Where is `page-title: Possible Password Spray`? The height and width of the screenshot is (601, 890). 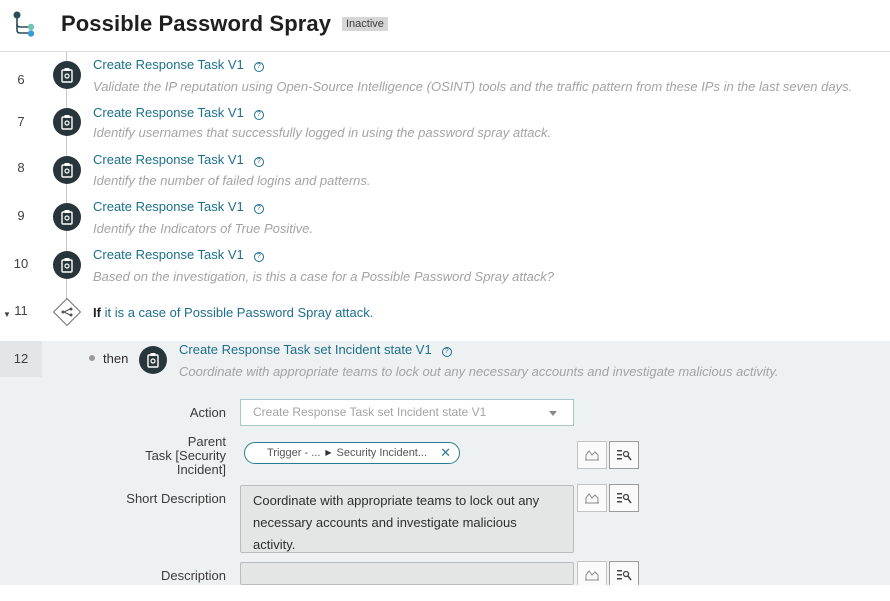
page-title: Possible Password Spray is located at coordinates (196, 23).